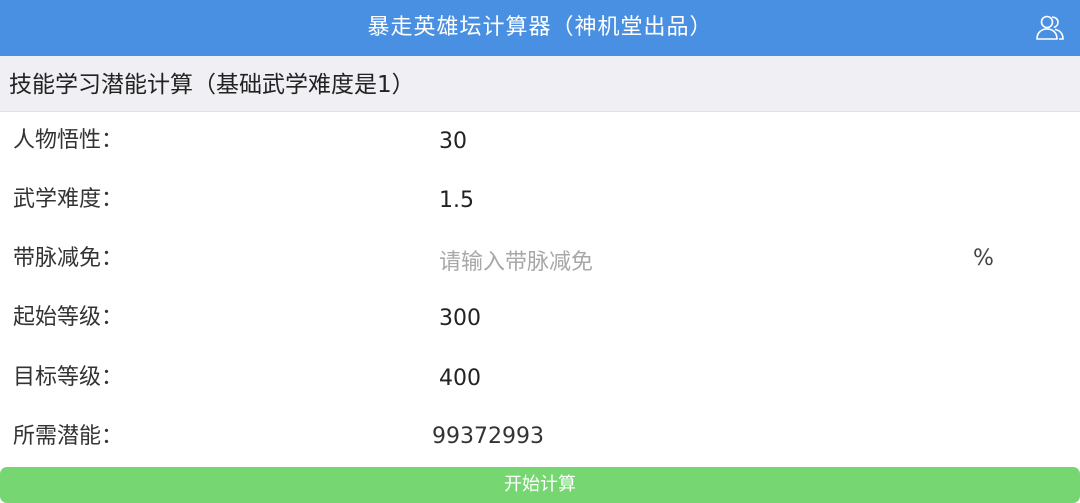 Image resolution: width=1080 pixels, height=503 pixels. I want to click on form-row-reduction: 带脉减免： %, so click(540, 258).